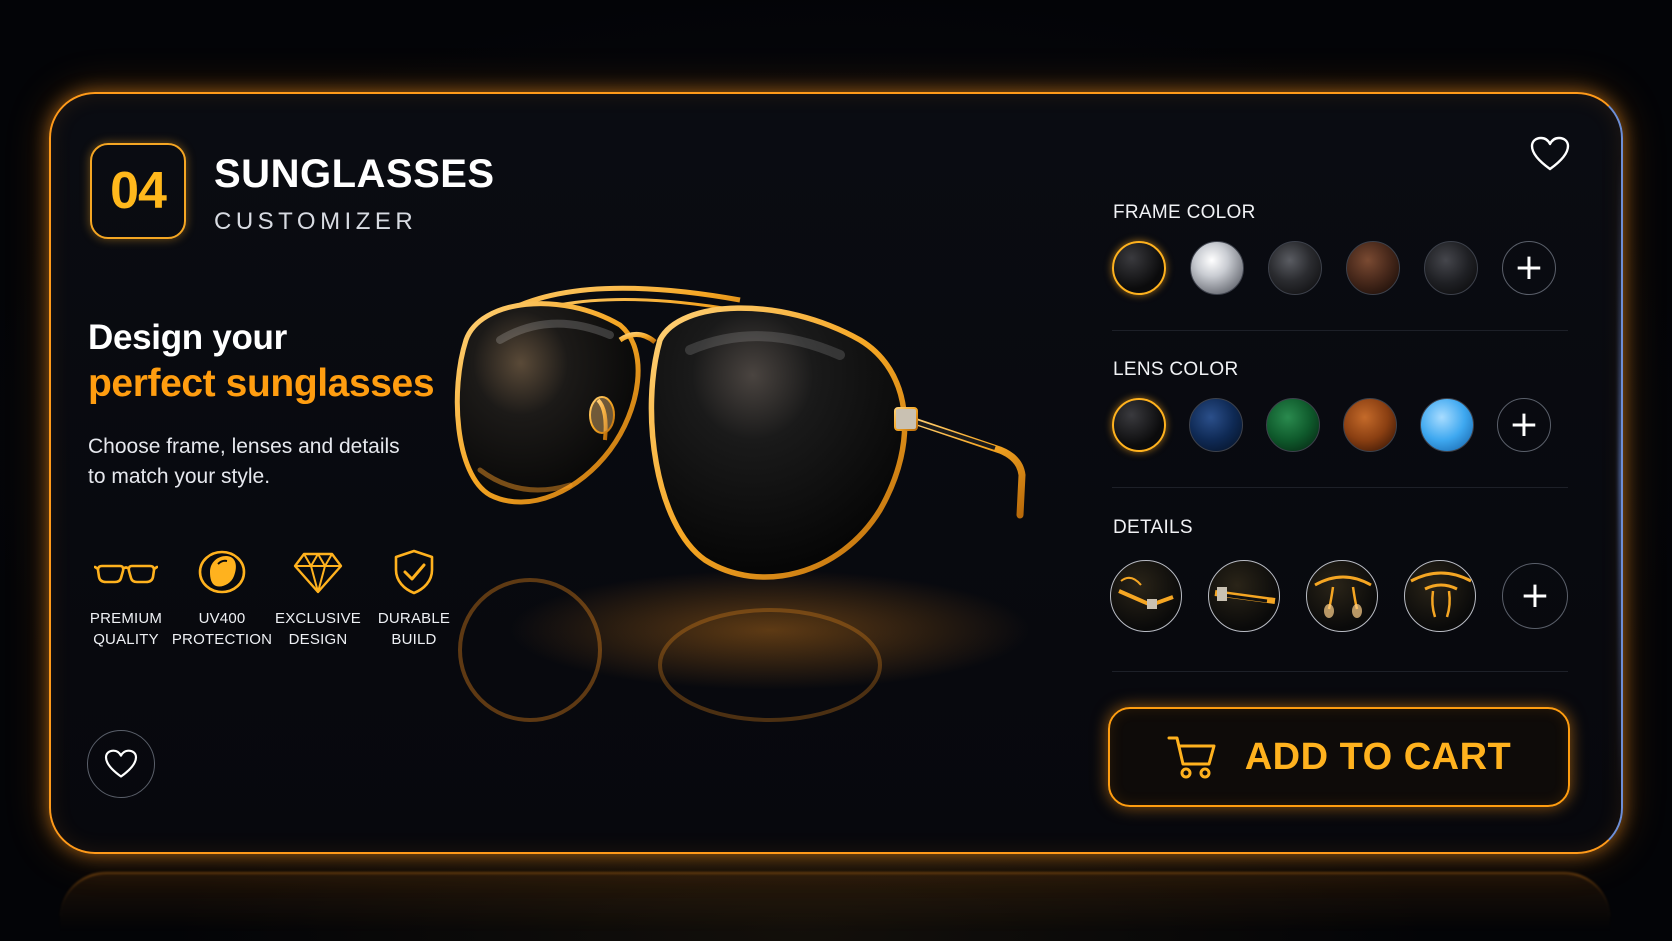 The width and height of the screenshot is (1672, 941). What do you see at coordinates (126, 574) in the screenshot?
I see `glasses-icon` at bounding box center [126, 574].